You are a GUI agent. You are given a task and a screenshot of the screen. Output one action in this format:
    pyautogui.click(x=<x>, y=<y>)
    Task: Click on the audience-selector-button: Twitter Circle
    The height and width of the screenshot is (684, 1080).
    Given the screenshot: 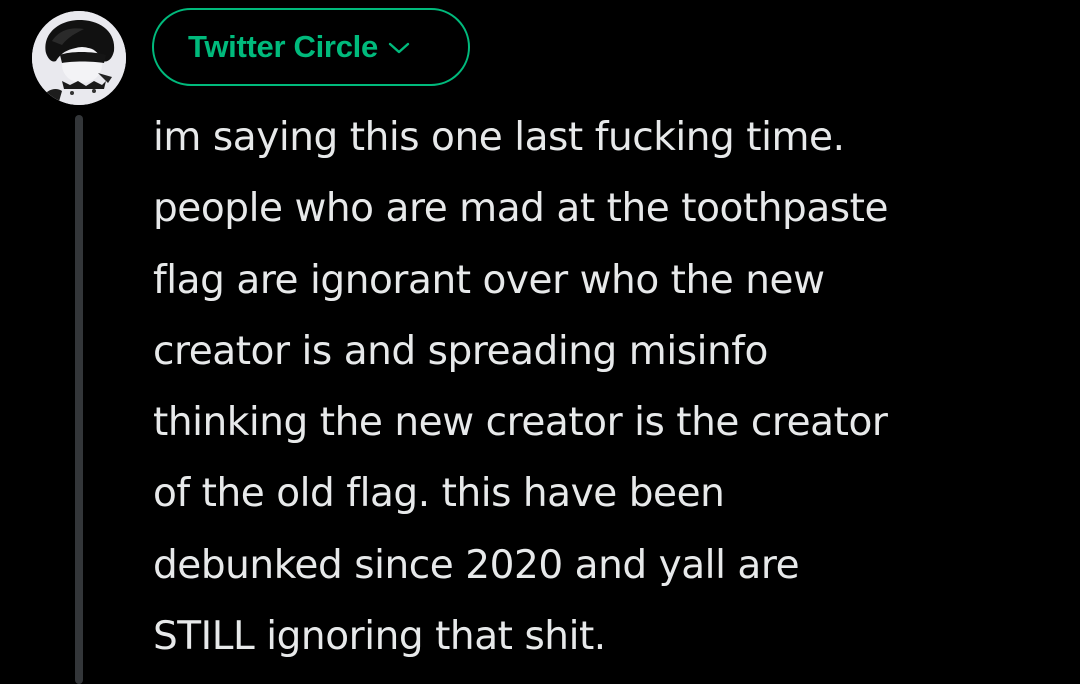 What is the action you would take?
    pyautogui.click(x=311, y=47)
    